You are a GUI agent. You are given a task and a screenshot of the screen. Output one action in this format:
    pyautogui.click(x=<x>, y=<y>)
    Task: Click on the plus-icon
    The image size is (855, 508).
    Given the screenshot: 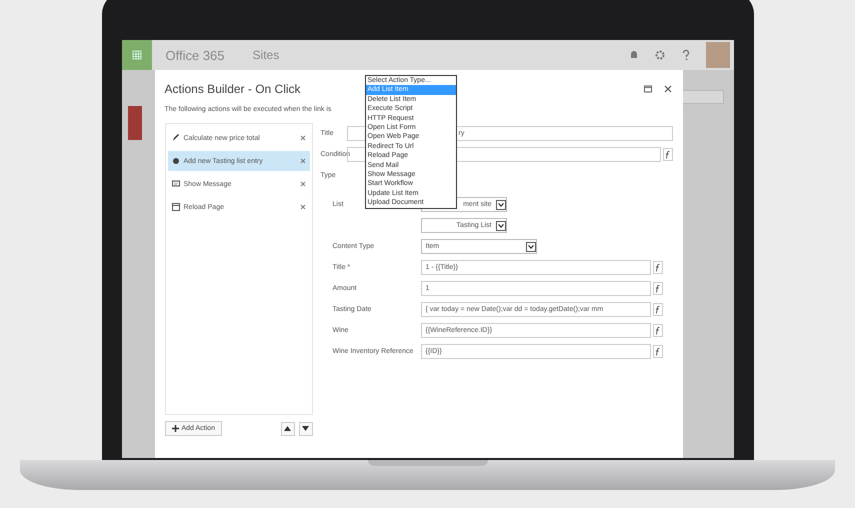 What is the action you would take?
    pyautogui.click(x=175, y=428)
    